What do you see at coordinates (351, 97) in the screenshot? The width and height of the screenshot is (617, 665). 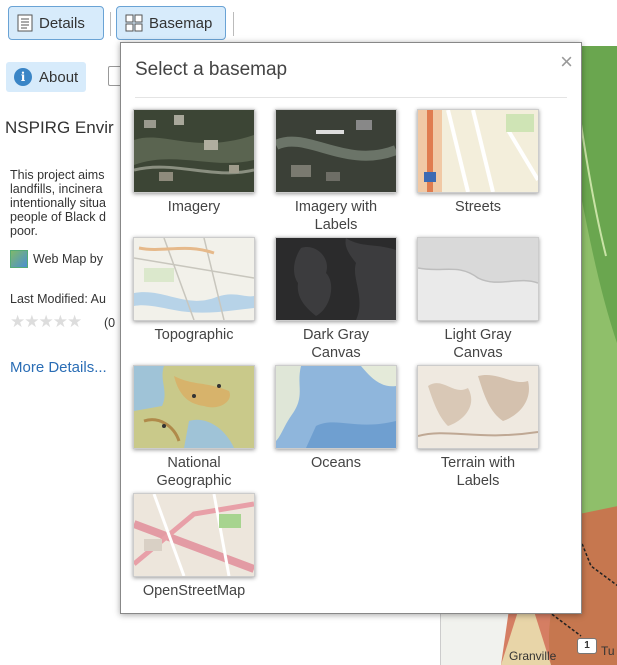 I see `divider` at bounding box center [351, 97].